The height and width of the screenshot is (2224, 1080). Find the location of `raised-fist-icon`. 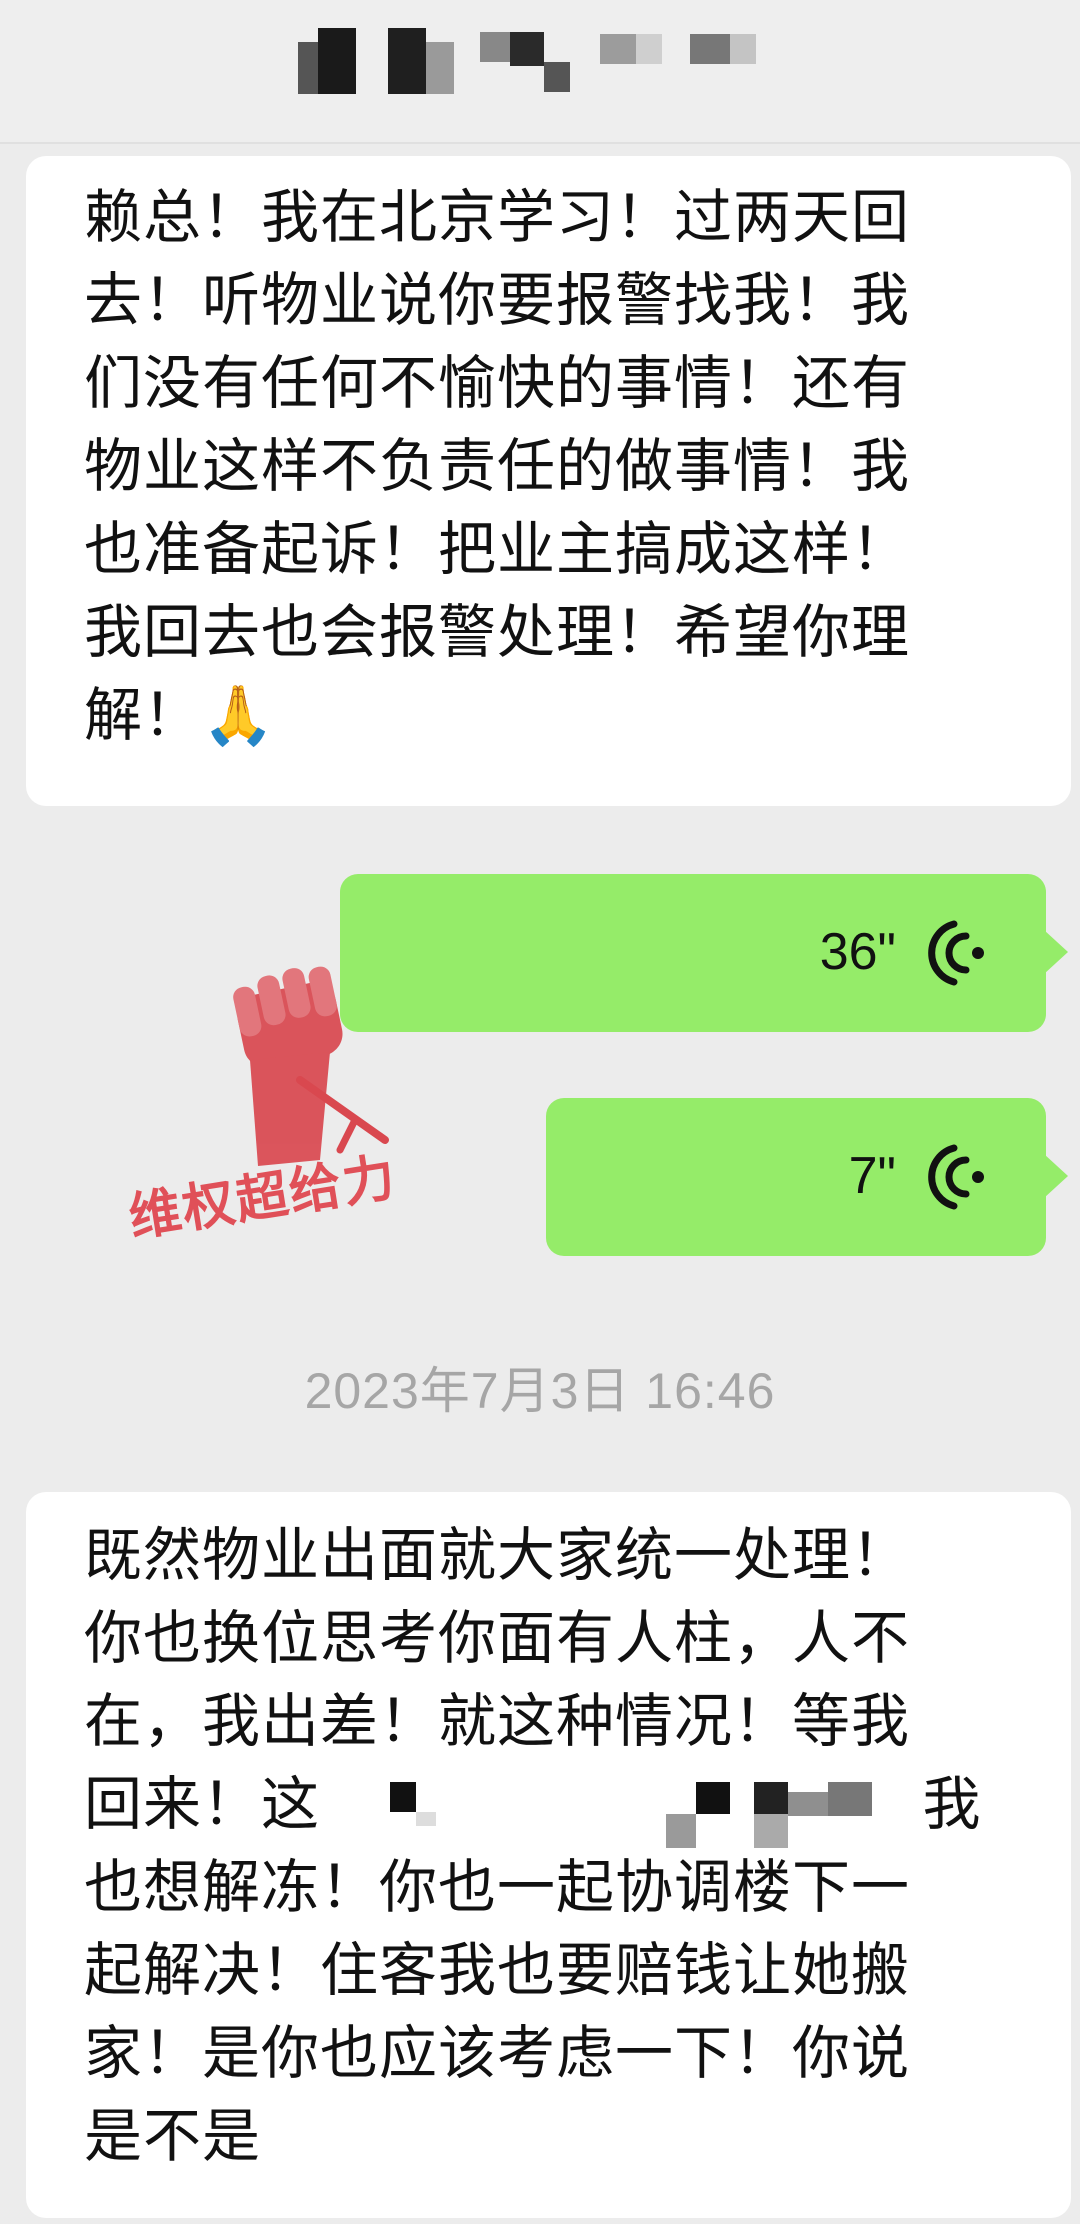

raised-fist-icon is located at coordinates (311, 1066).